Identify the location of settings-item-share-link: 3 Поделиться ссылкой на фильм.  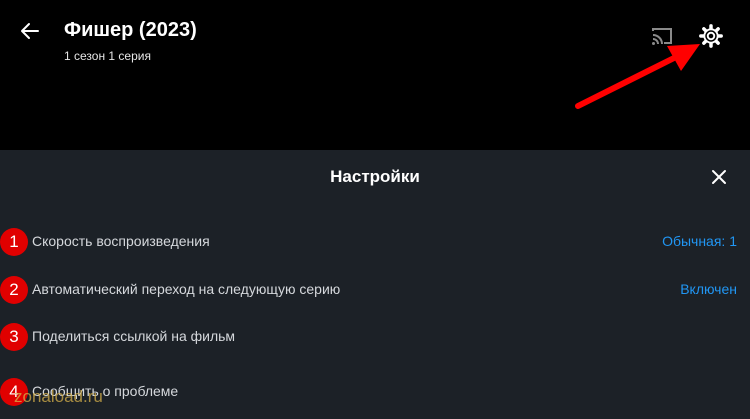
(375, 337).